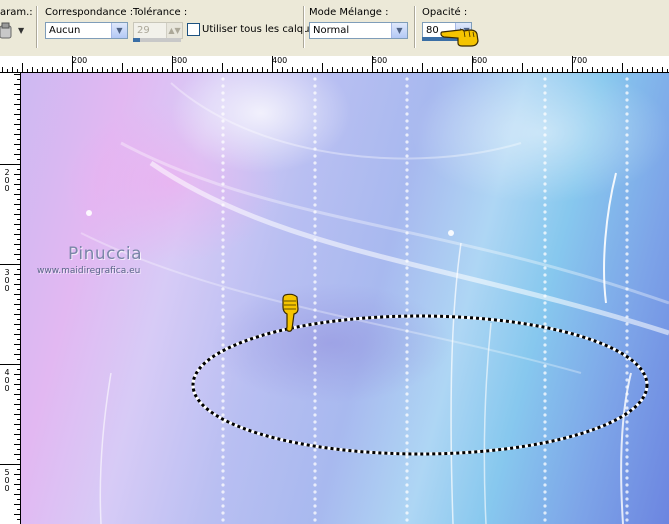 This screenshot has height=524, width=669. Describe the element at coordinates (160, 12) in the screenshot. I see `tolerance-label: Tolérance :` at that location.